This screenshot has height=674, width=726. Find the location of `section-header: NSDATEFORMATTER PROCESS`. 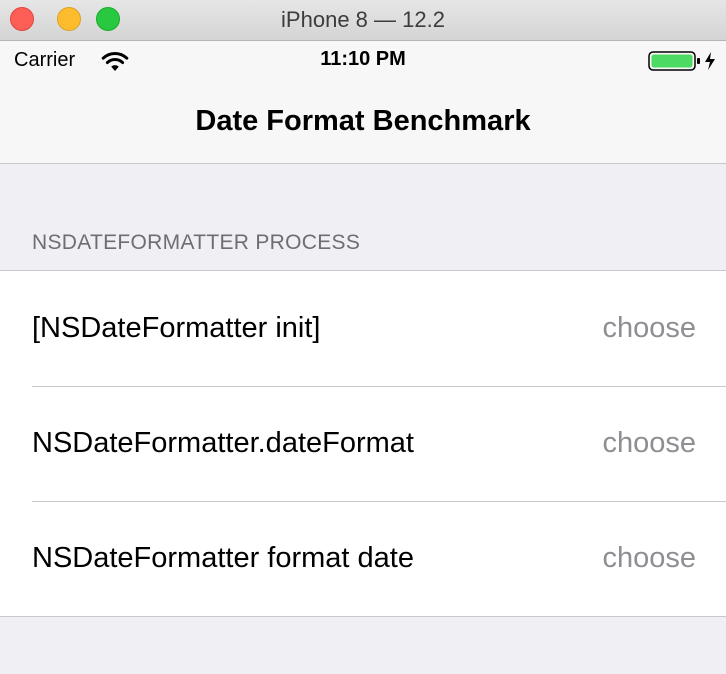

section-header: NSDATEFORMATTER PROCESS is located at coordinates (196, 242).